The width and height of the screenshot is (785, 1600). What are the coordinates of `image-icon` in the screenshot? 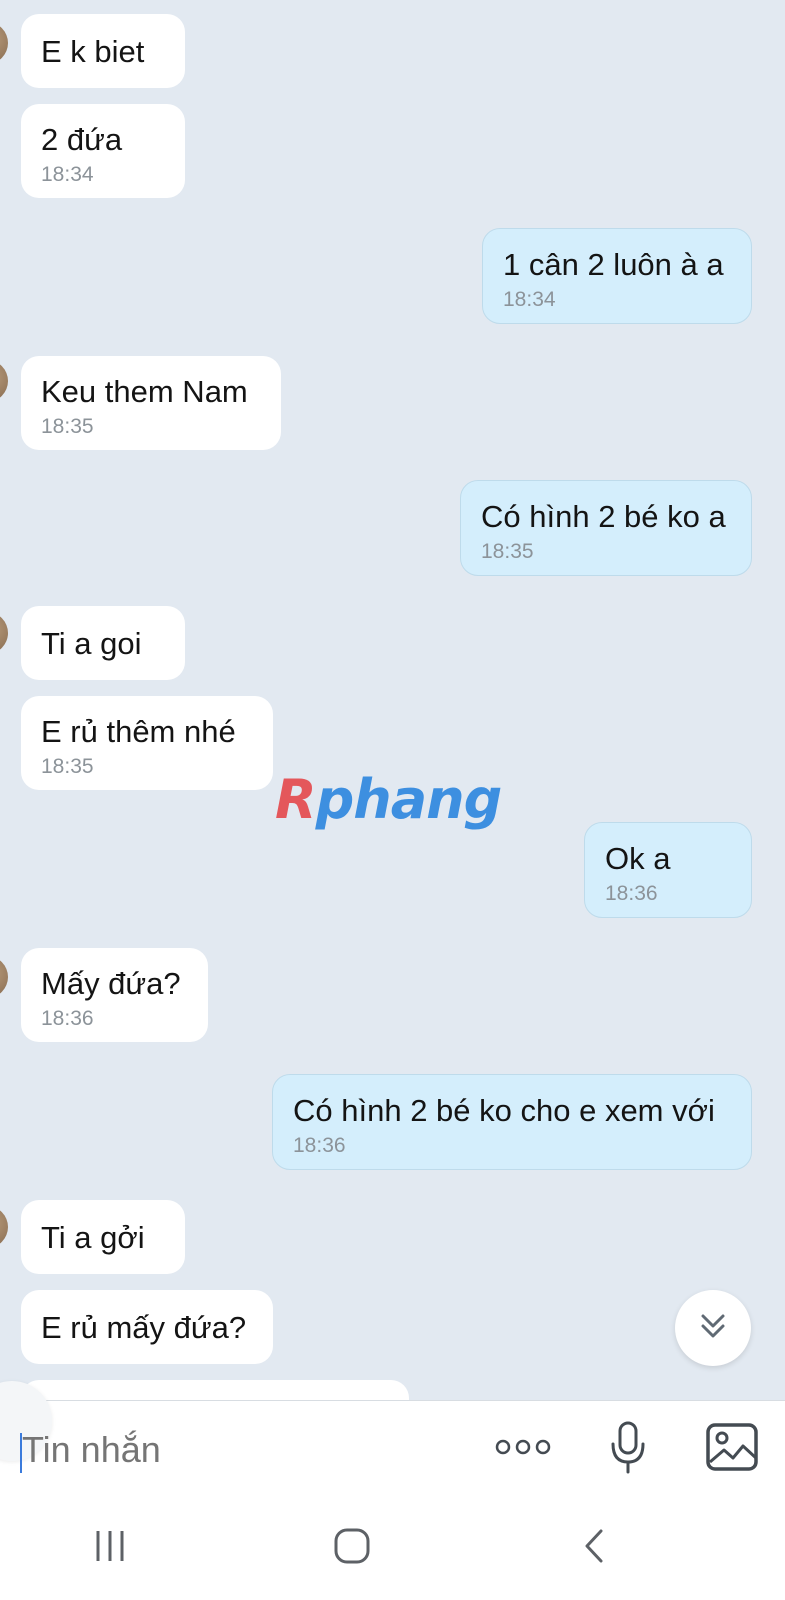 It's located at (732, 1449).